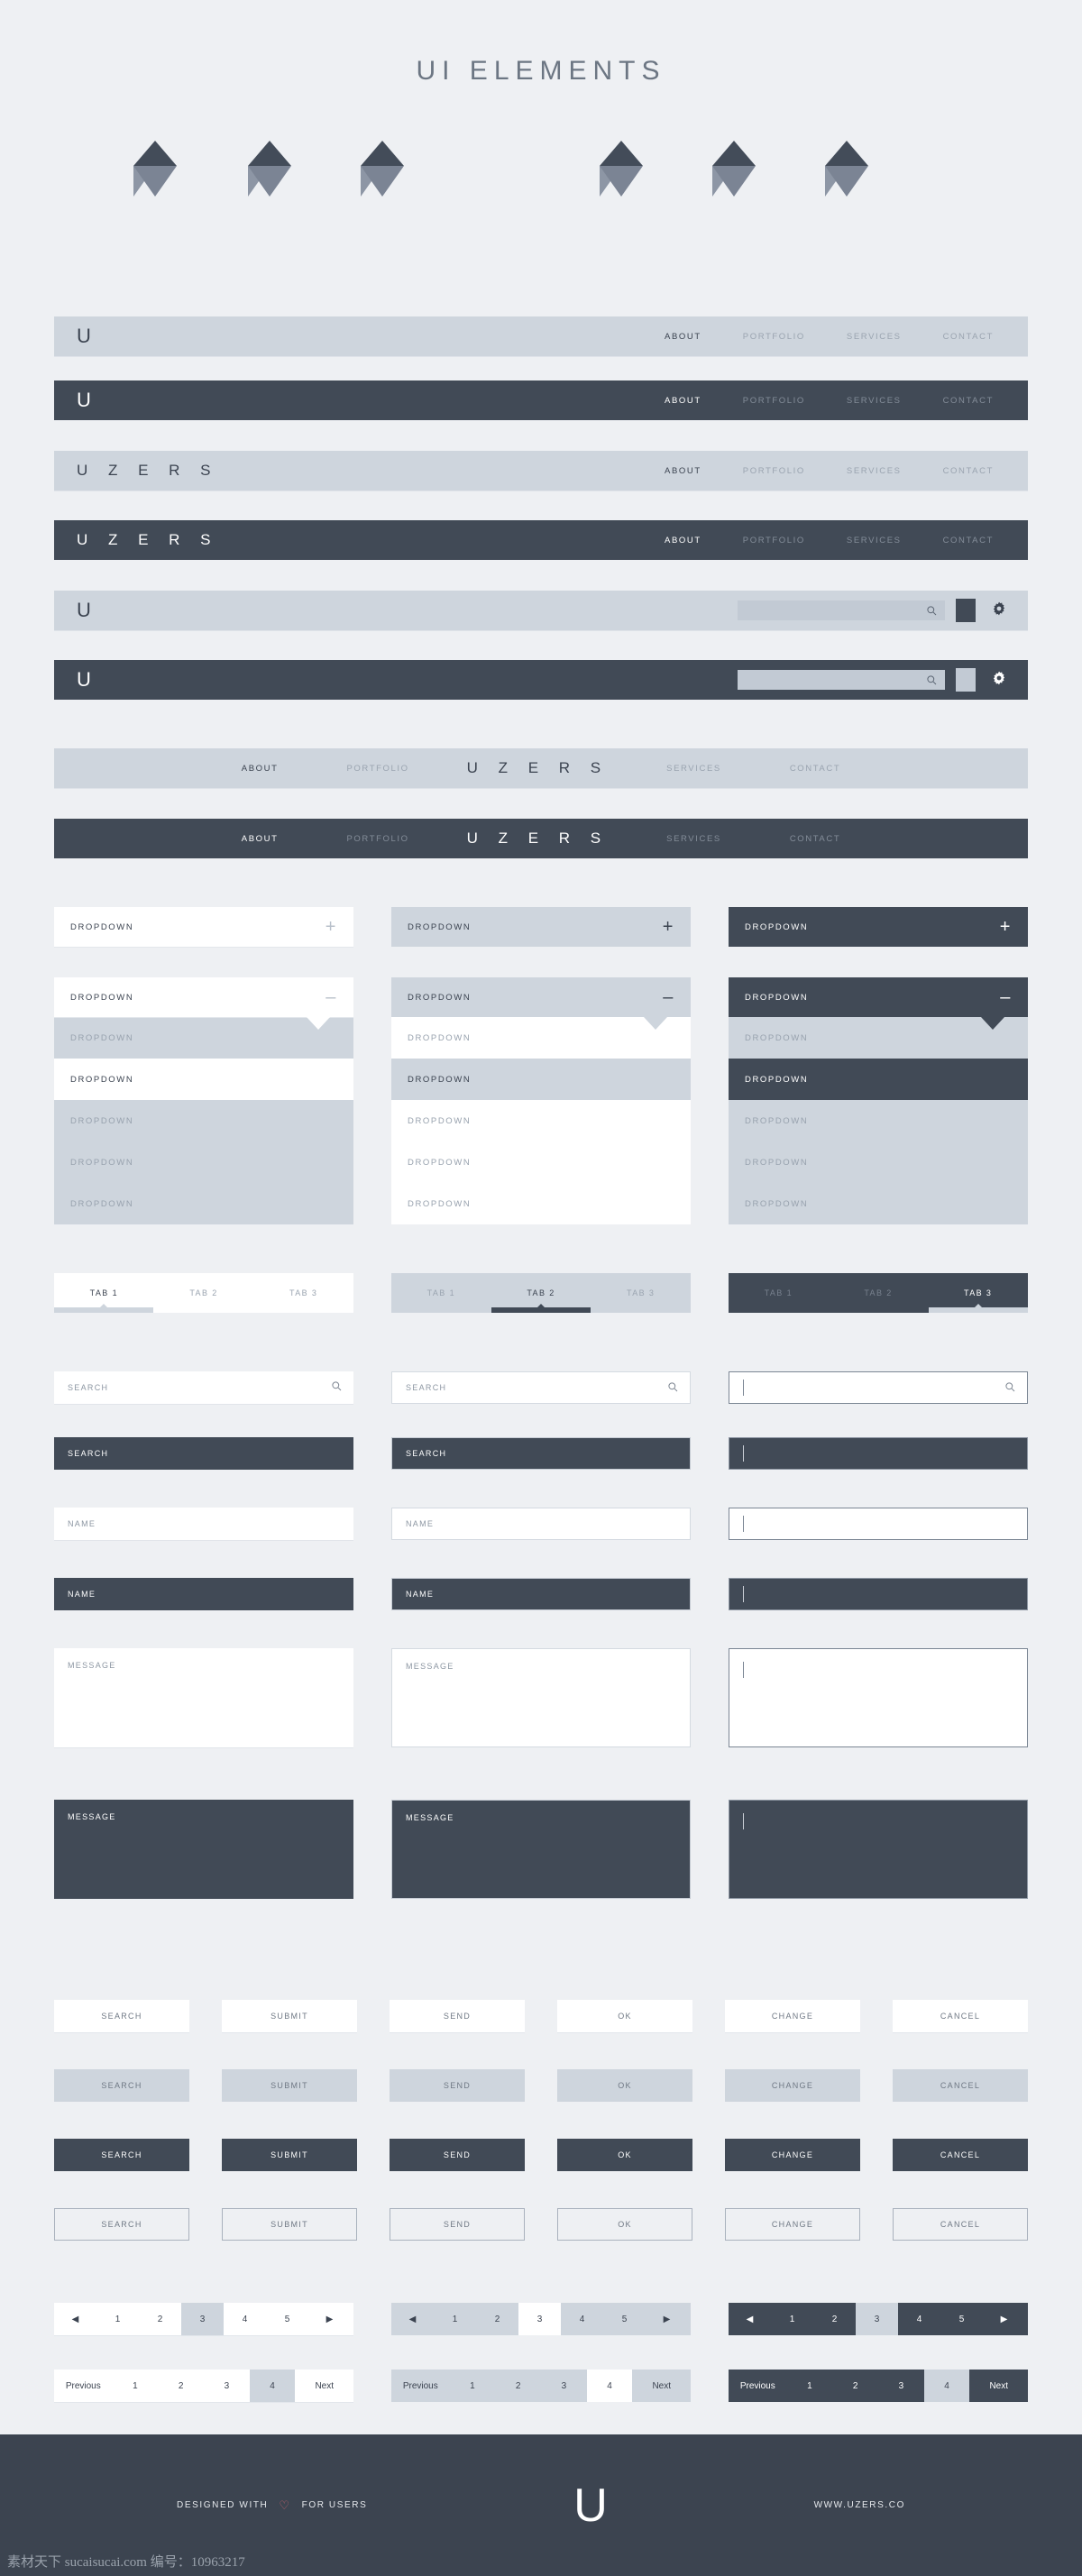  What do you see at coordinates (878, 1524) in the screenshot?
I see `name-input-focused` at bounding box center [878, 1524].